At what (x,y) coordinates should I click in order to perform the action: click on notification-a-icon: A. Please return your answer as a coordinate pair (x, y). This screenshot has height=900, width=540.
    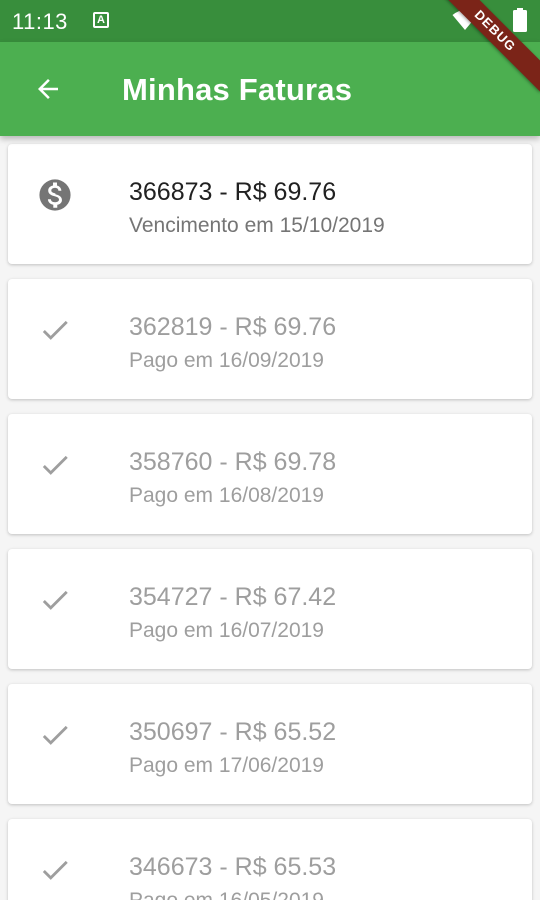
    Looking at the image, I should click on (101, 20).